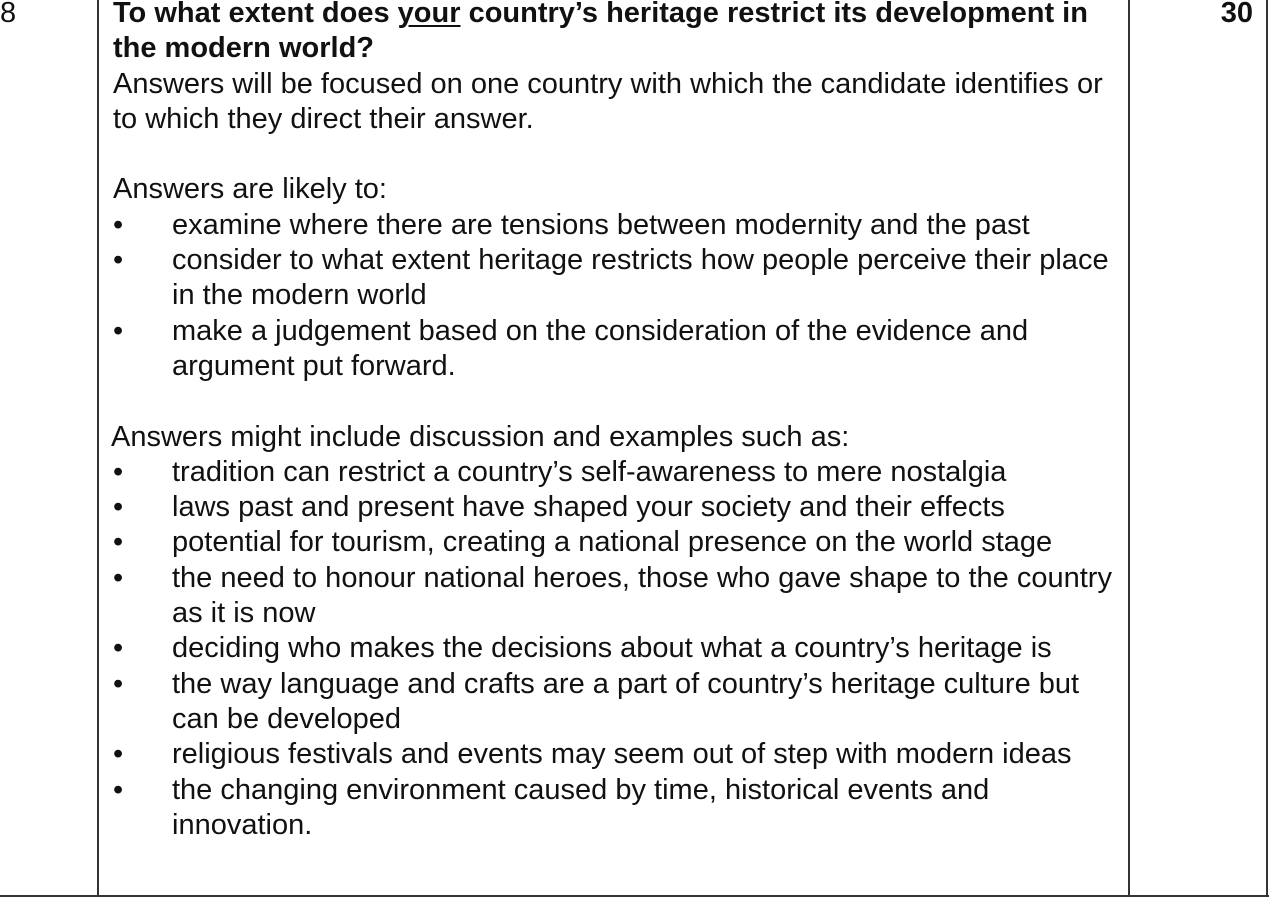 This screenshot has height=898, width=1269. Describe the element at coordinates (1267, 448) in the screenshot. I see `table-right-border` at that location.